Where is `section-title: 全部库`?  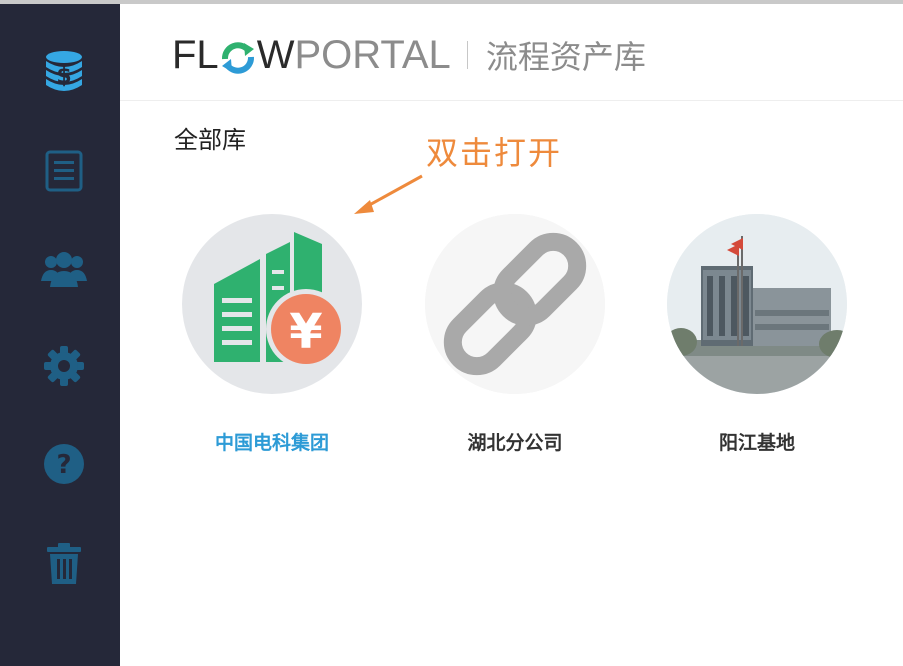 section-title: 全部库 is located at coordinates (210, 140).